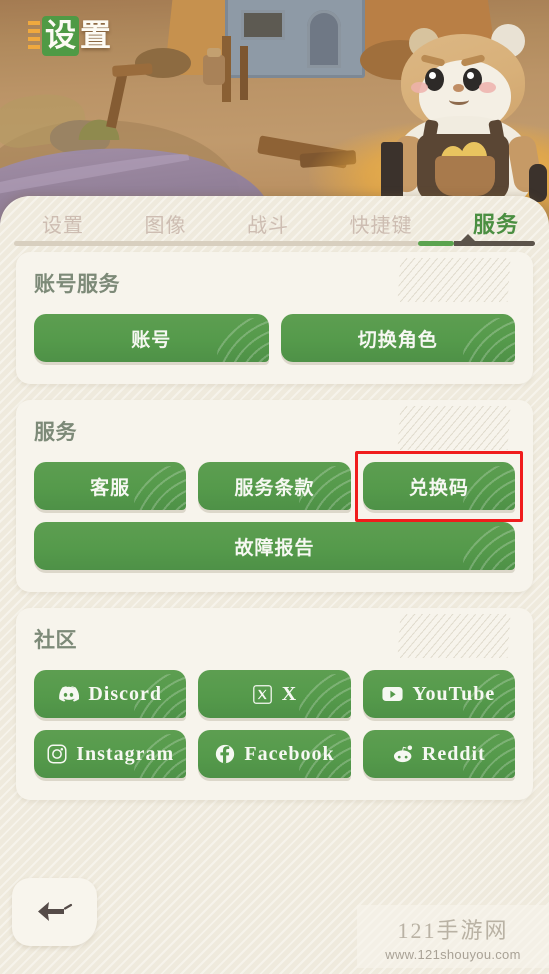 This screenshot has height=974, width=549. What do you see at coordinates (274, 338) in the screenshot?
I see `button-row: 账号 切换角色` at bounding box center [274, 338].